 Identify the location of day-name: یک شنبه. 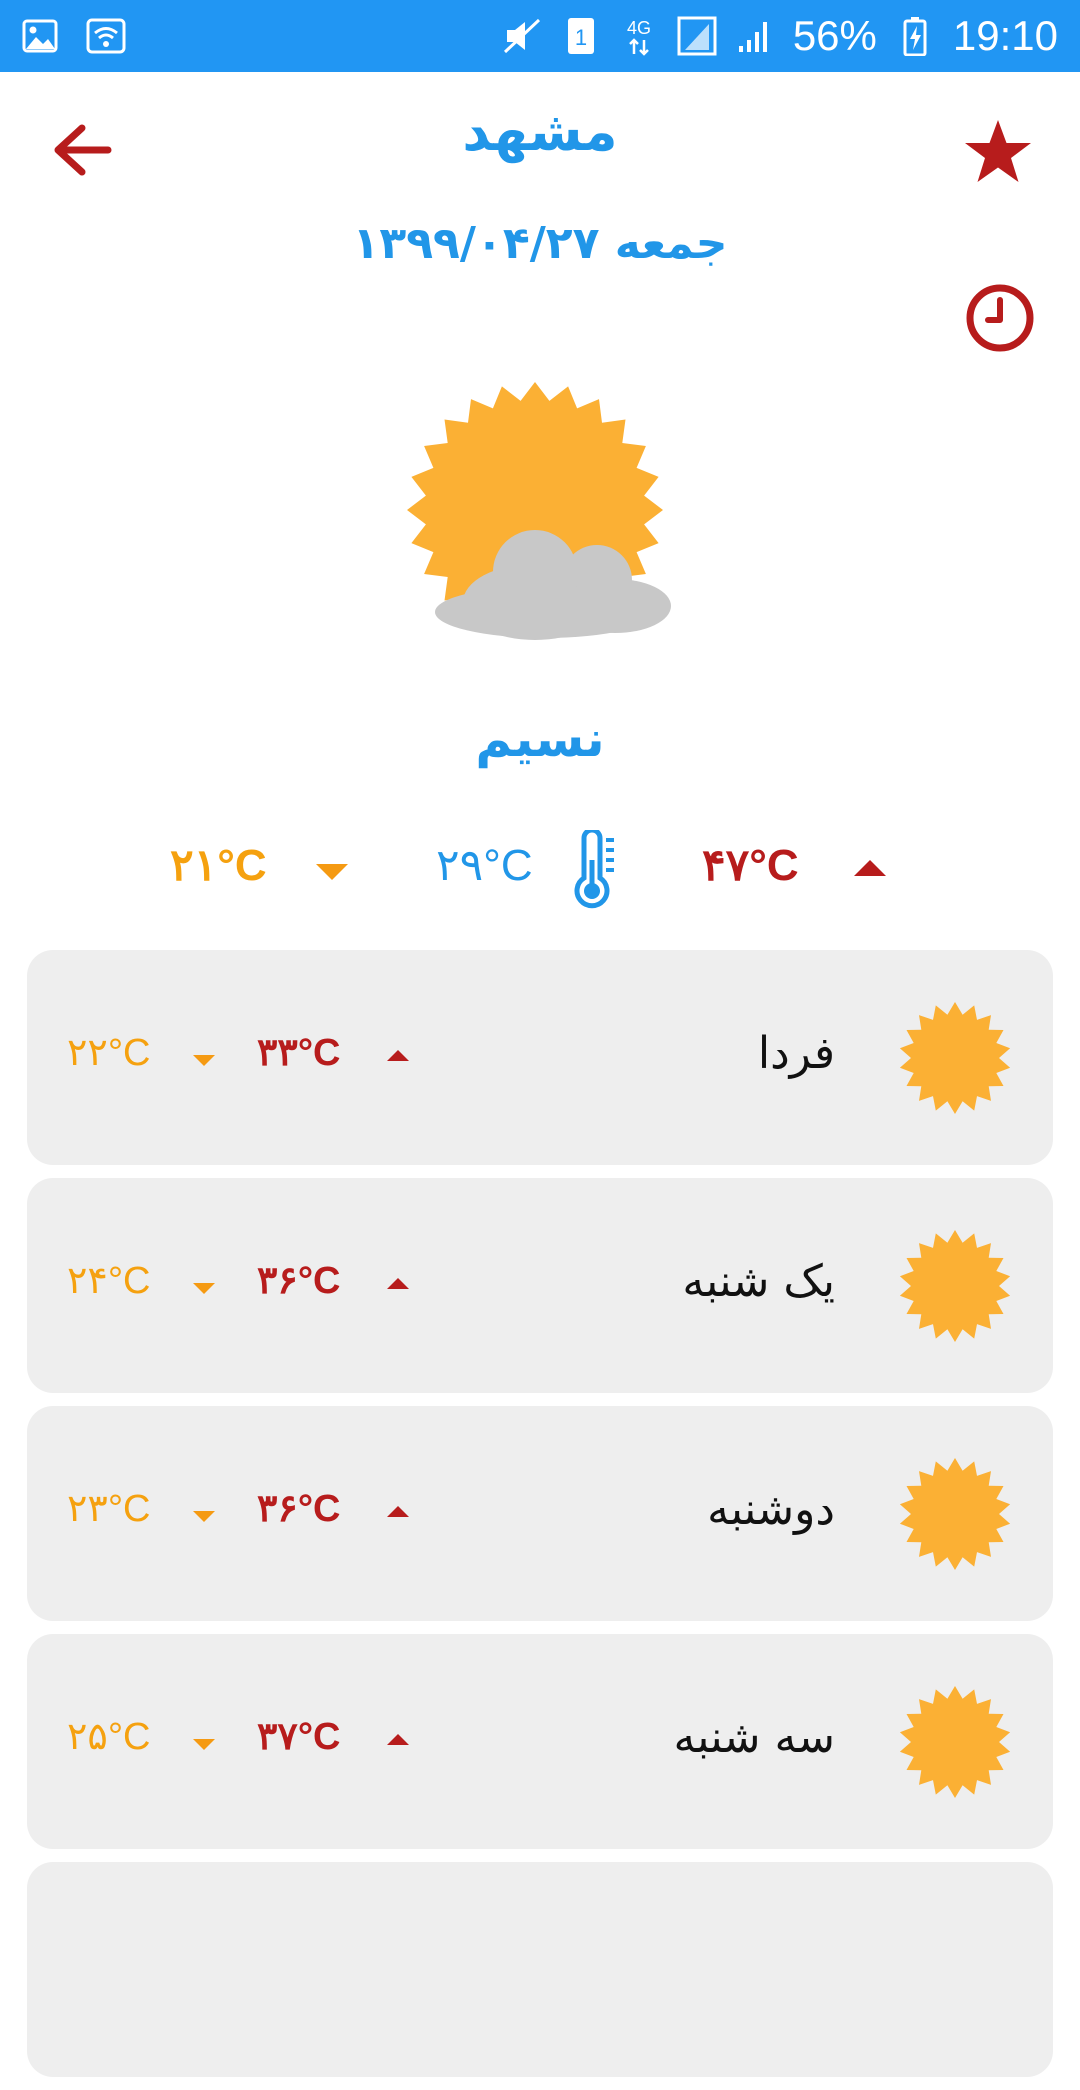
(758, 1281).